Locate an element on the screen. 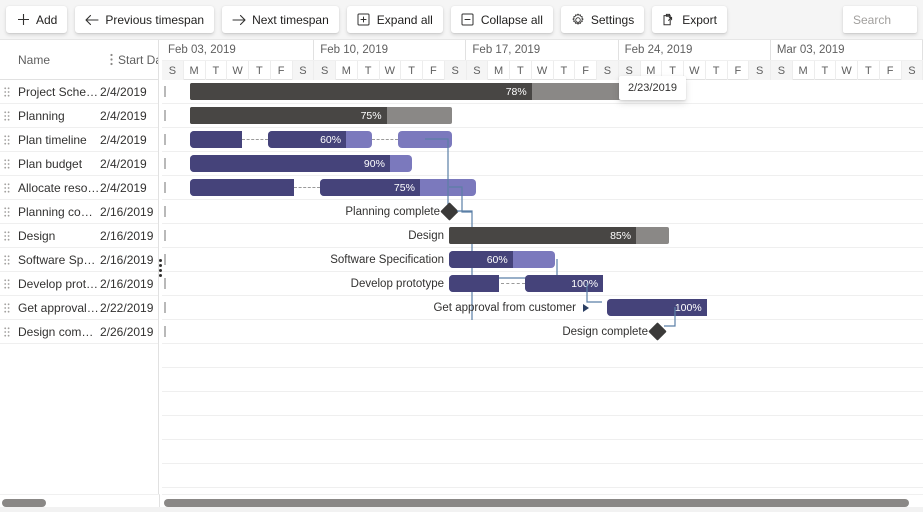 The width and height of the screenshot is (923, 512). timeline-week-cell: Feb 24, 2019 is located at coordinates (695, 50).